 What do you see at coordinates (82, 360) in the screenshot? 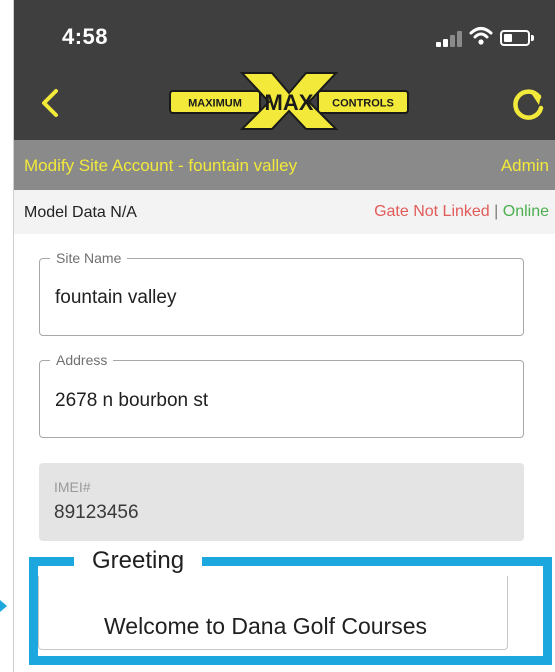
I see `address-label: Address` at bounding box center [82, 360].